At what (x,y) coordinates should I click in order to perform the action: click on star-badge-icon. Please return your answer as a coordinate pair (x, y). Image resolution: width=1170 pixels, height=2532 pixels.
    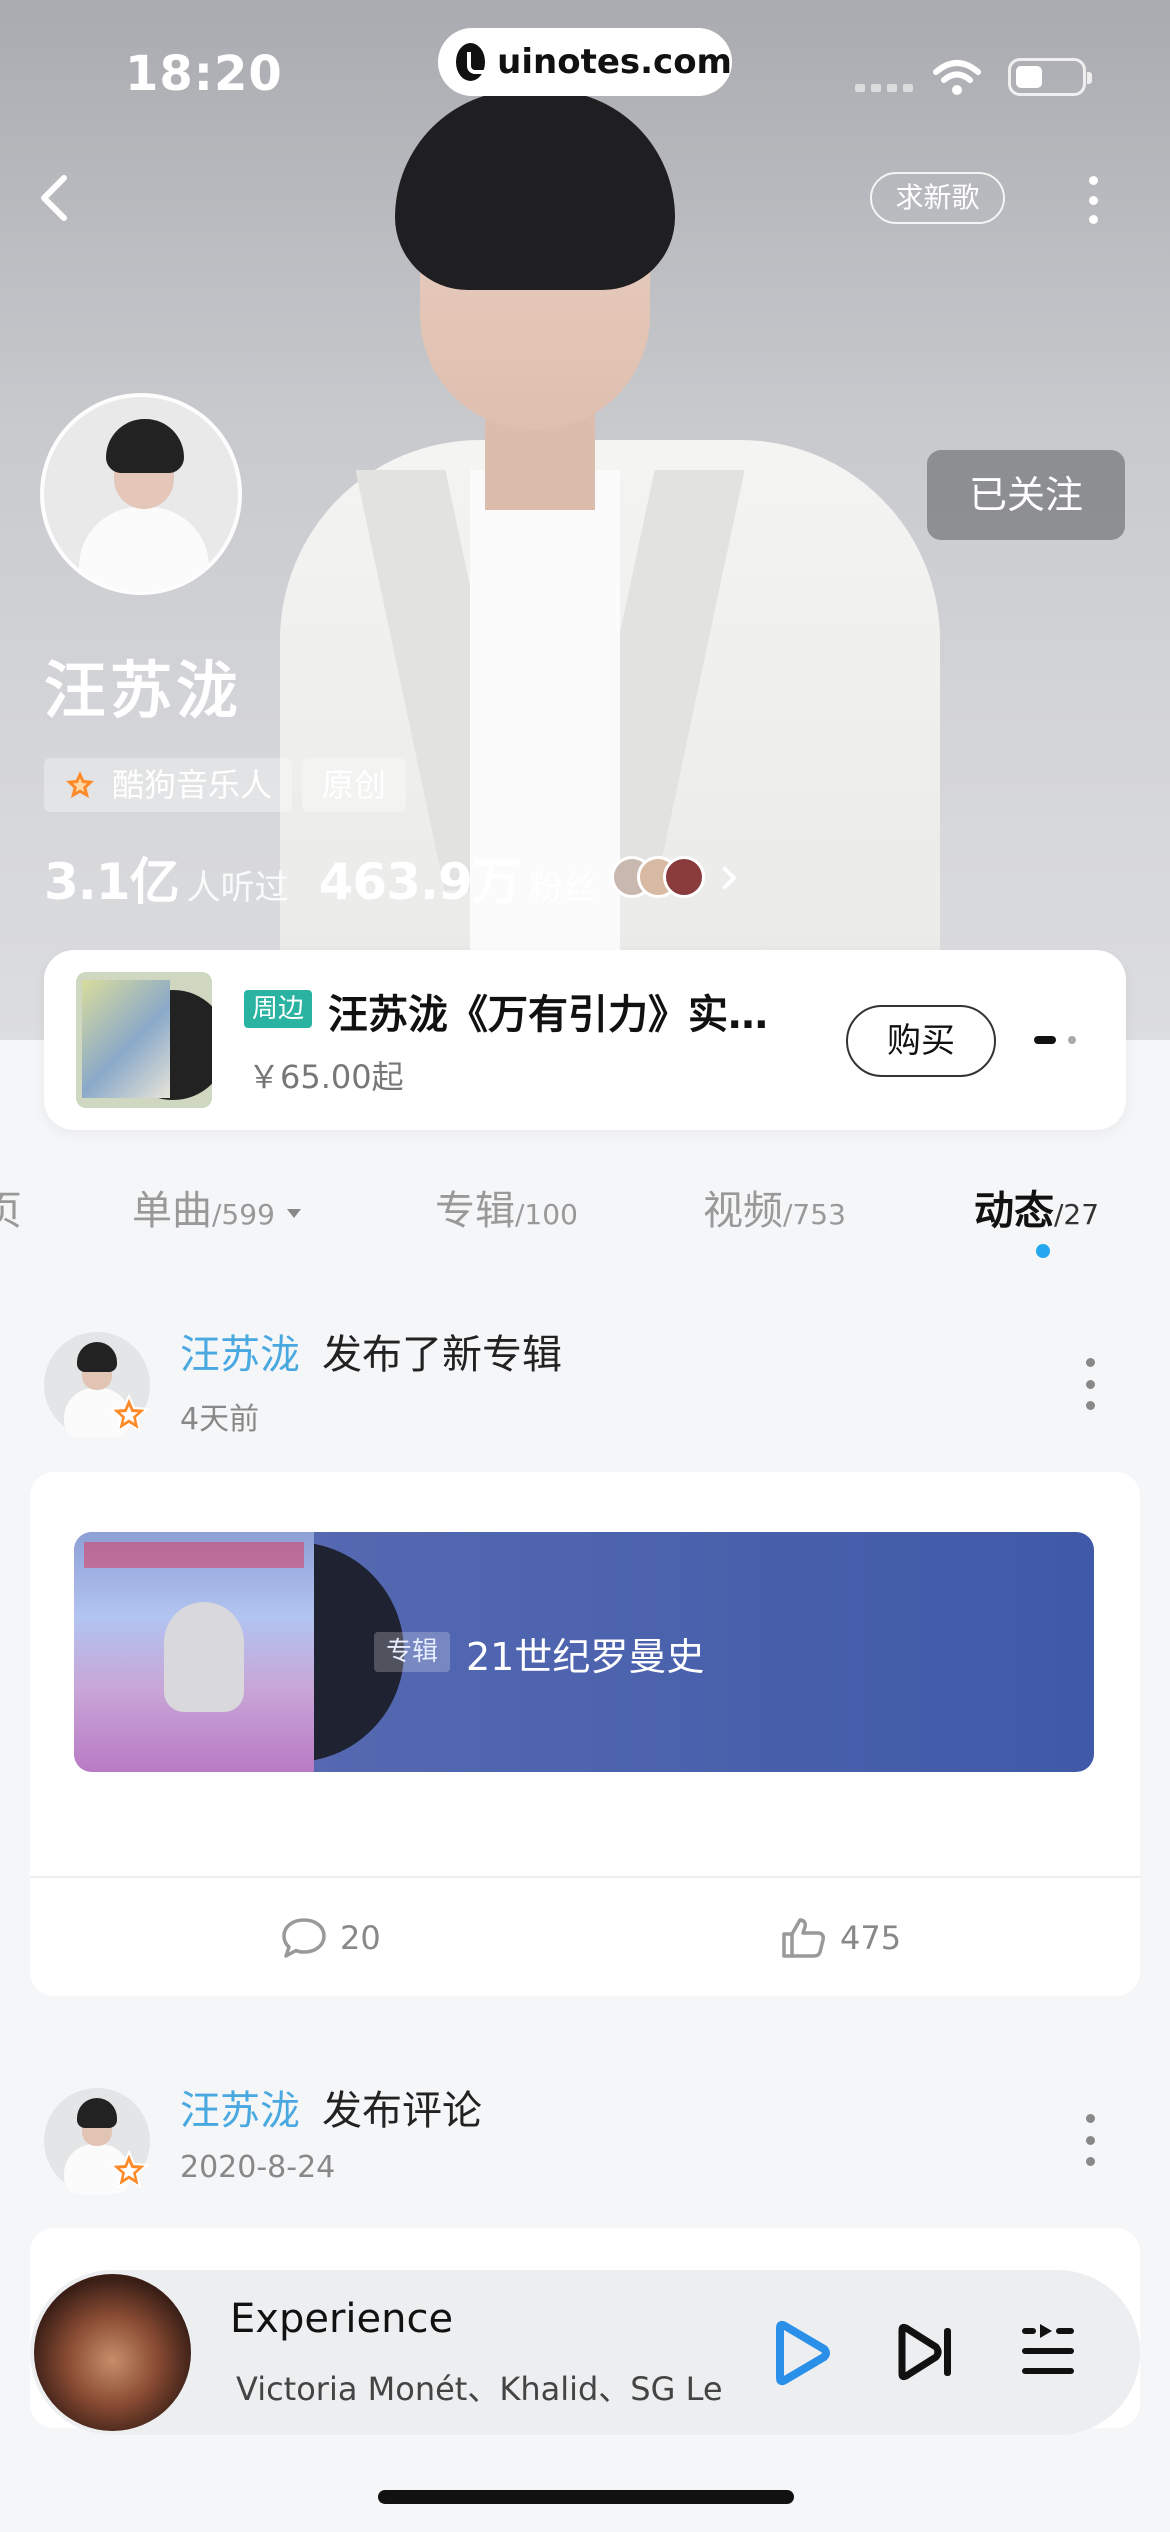
    Looking at the image, I should click on (80, 784).